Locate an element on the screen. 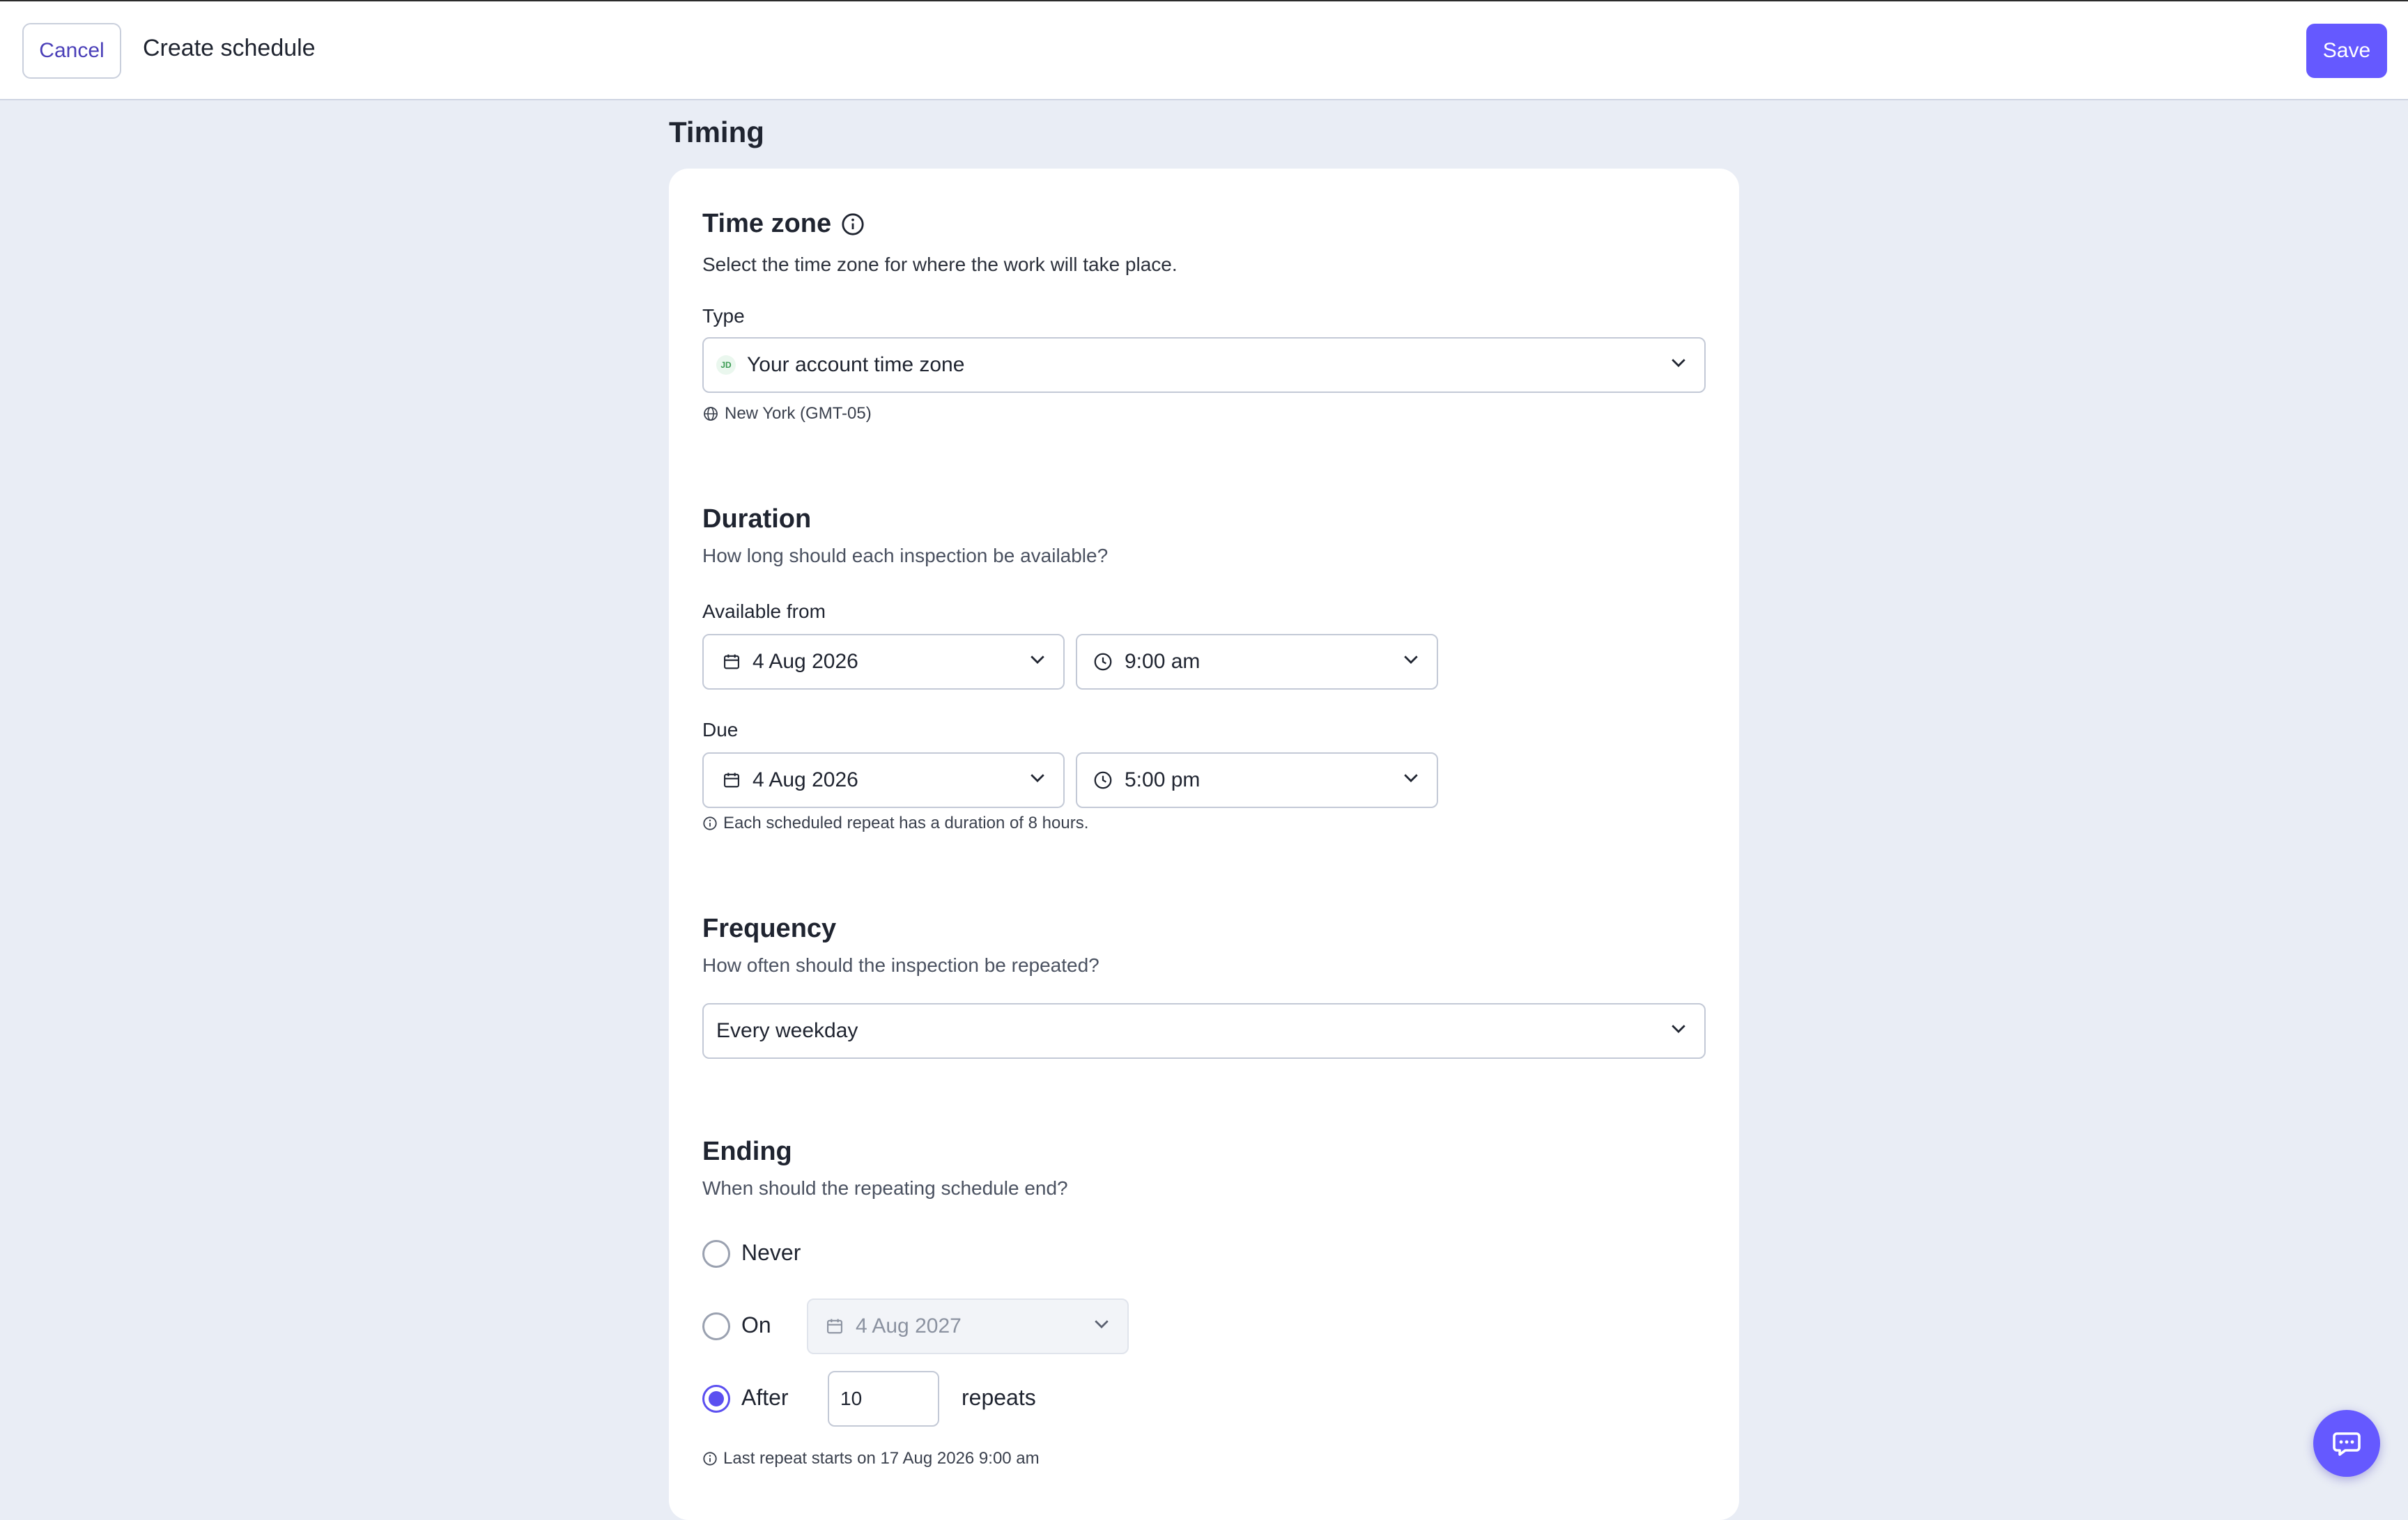 The height and width of the screenshot is (1520, 2408). ending-on-label: On is located at coordinates (756, 1324).